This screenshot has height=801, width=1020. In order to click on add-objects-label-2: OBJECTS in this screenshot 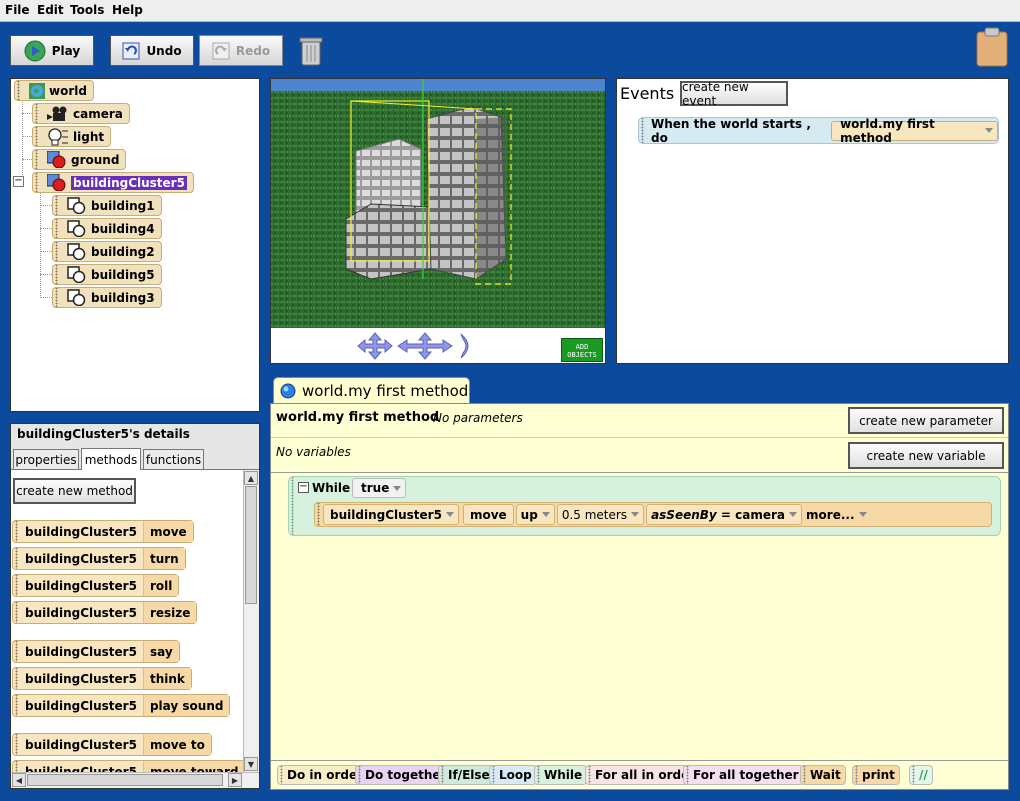, I will do `click(582, 355)`.